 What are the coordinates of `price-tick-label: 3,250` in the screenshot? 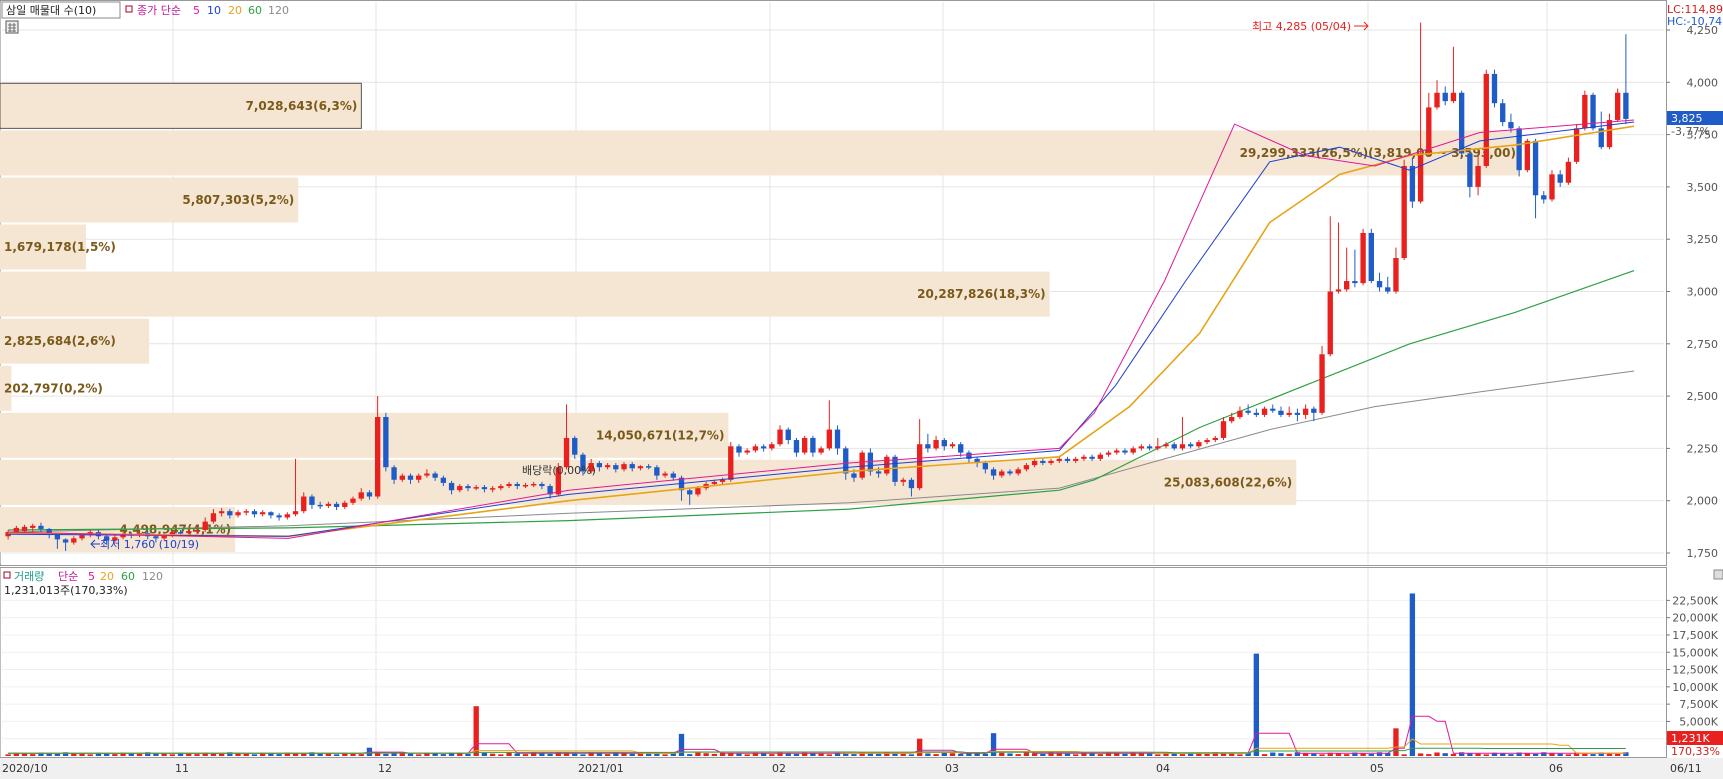 It's located at (1703, 239).